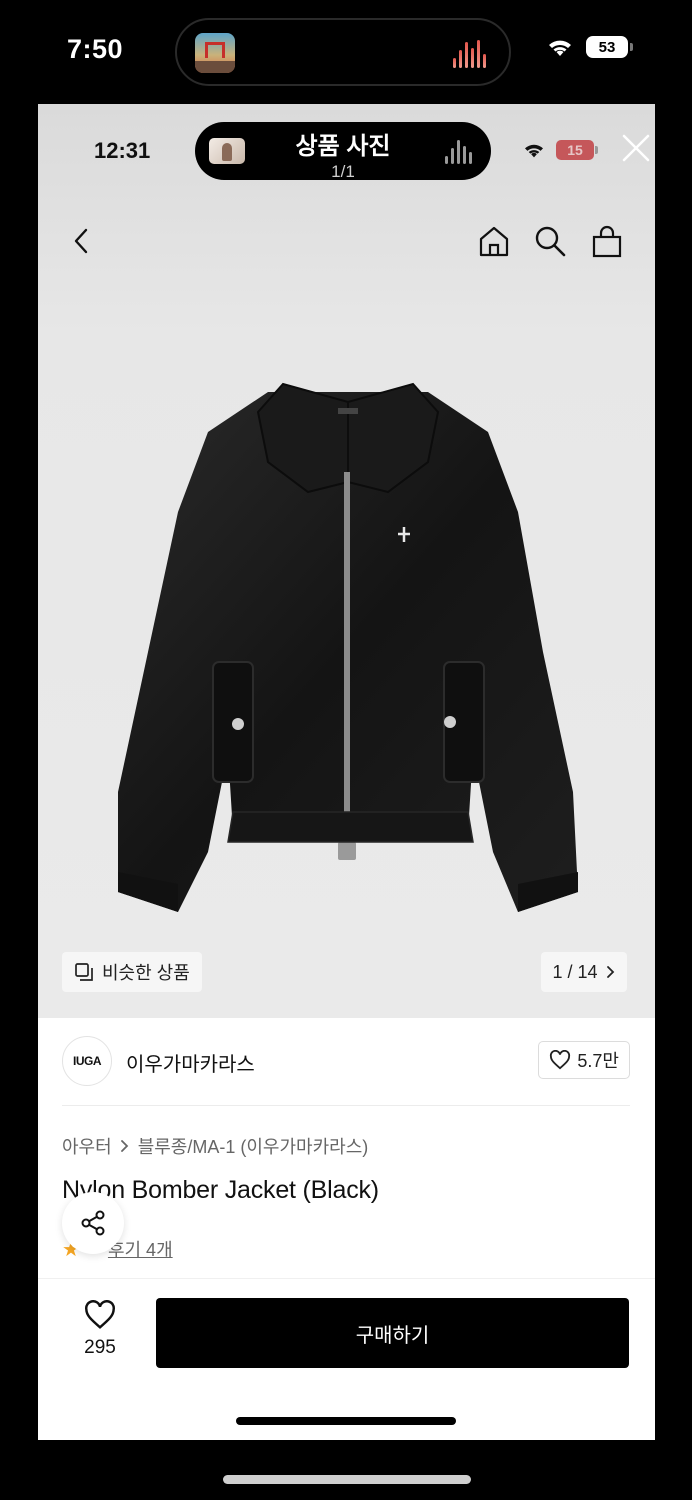  Describe the element at coordinates (100, 1329) in the screenshot. I see `wishlist-button: 295` at that location.